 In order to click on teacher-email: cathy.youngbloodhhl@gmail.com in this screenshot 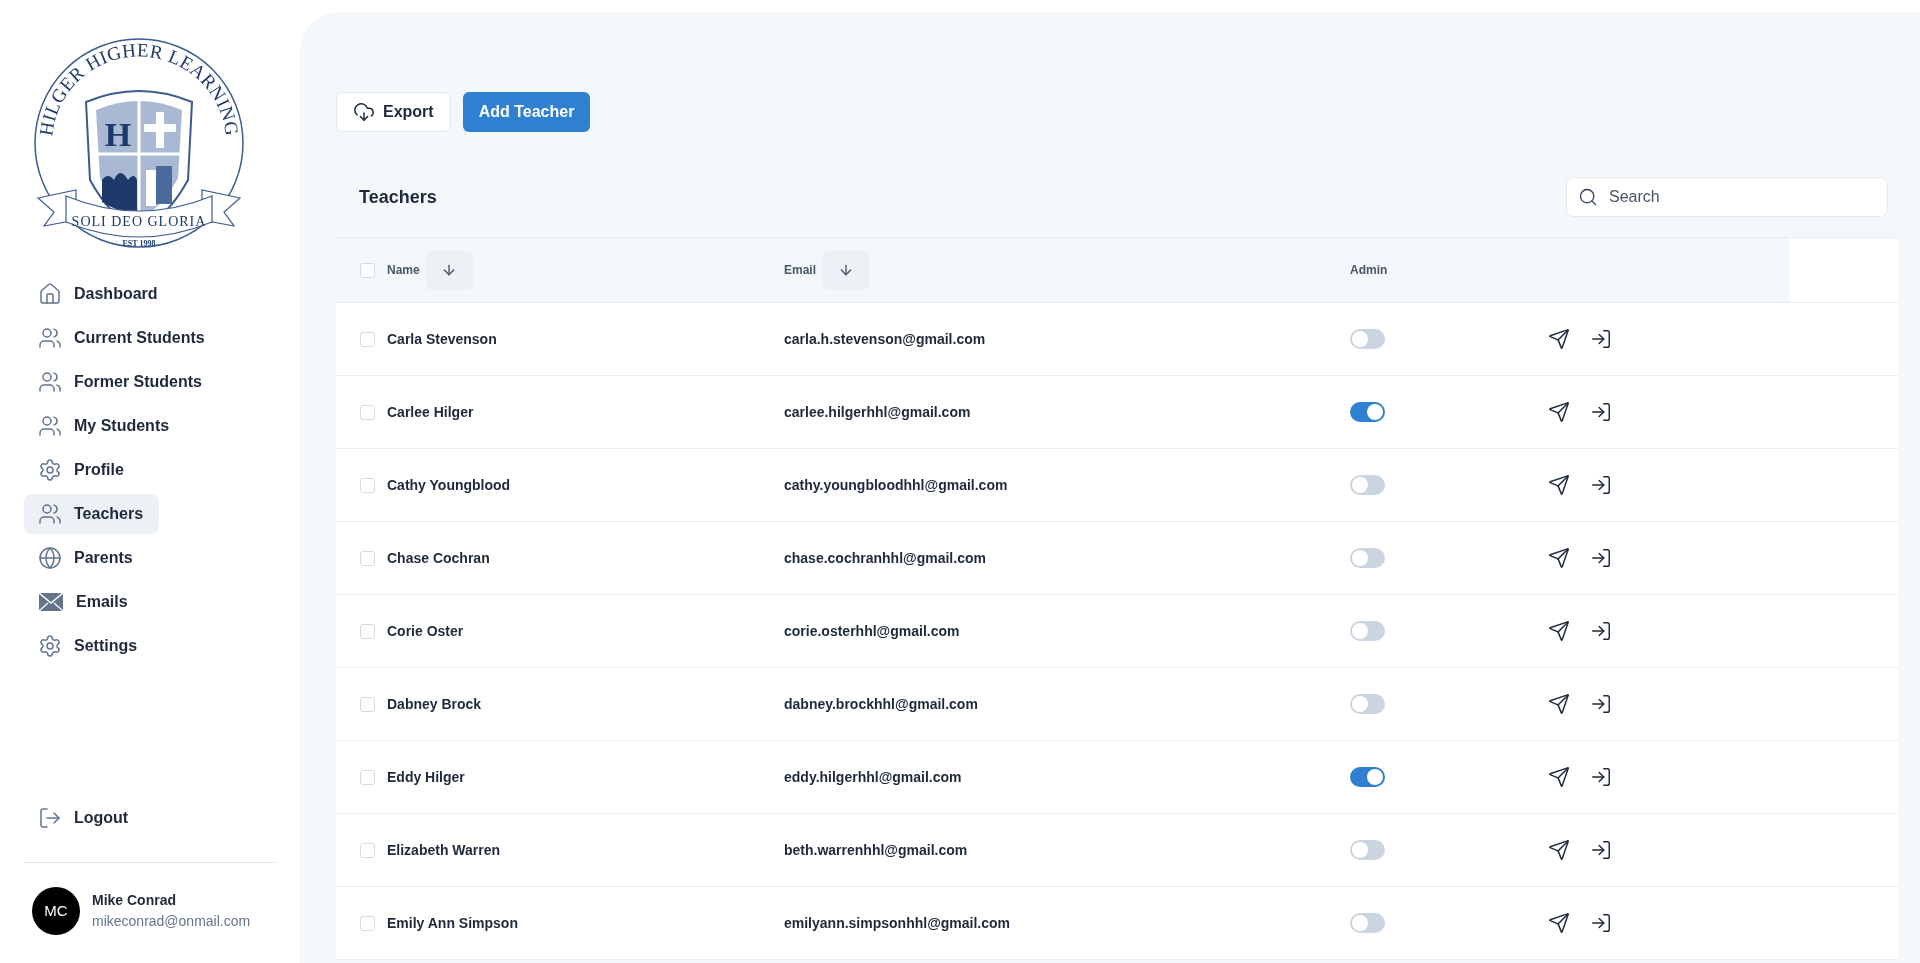, I will do `click(896, 485)`.